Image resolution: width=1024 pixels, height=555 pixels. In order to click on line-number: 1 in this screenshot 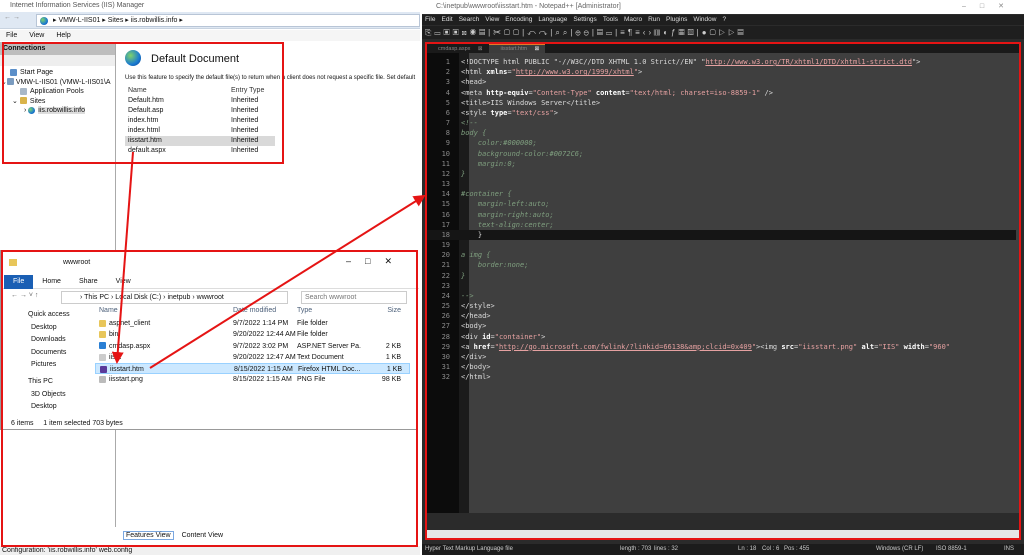, I will do `click(447, 62)`.